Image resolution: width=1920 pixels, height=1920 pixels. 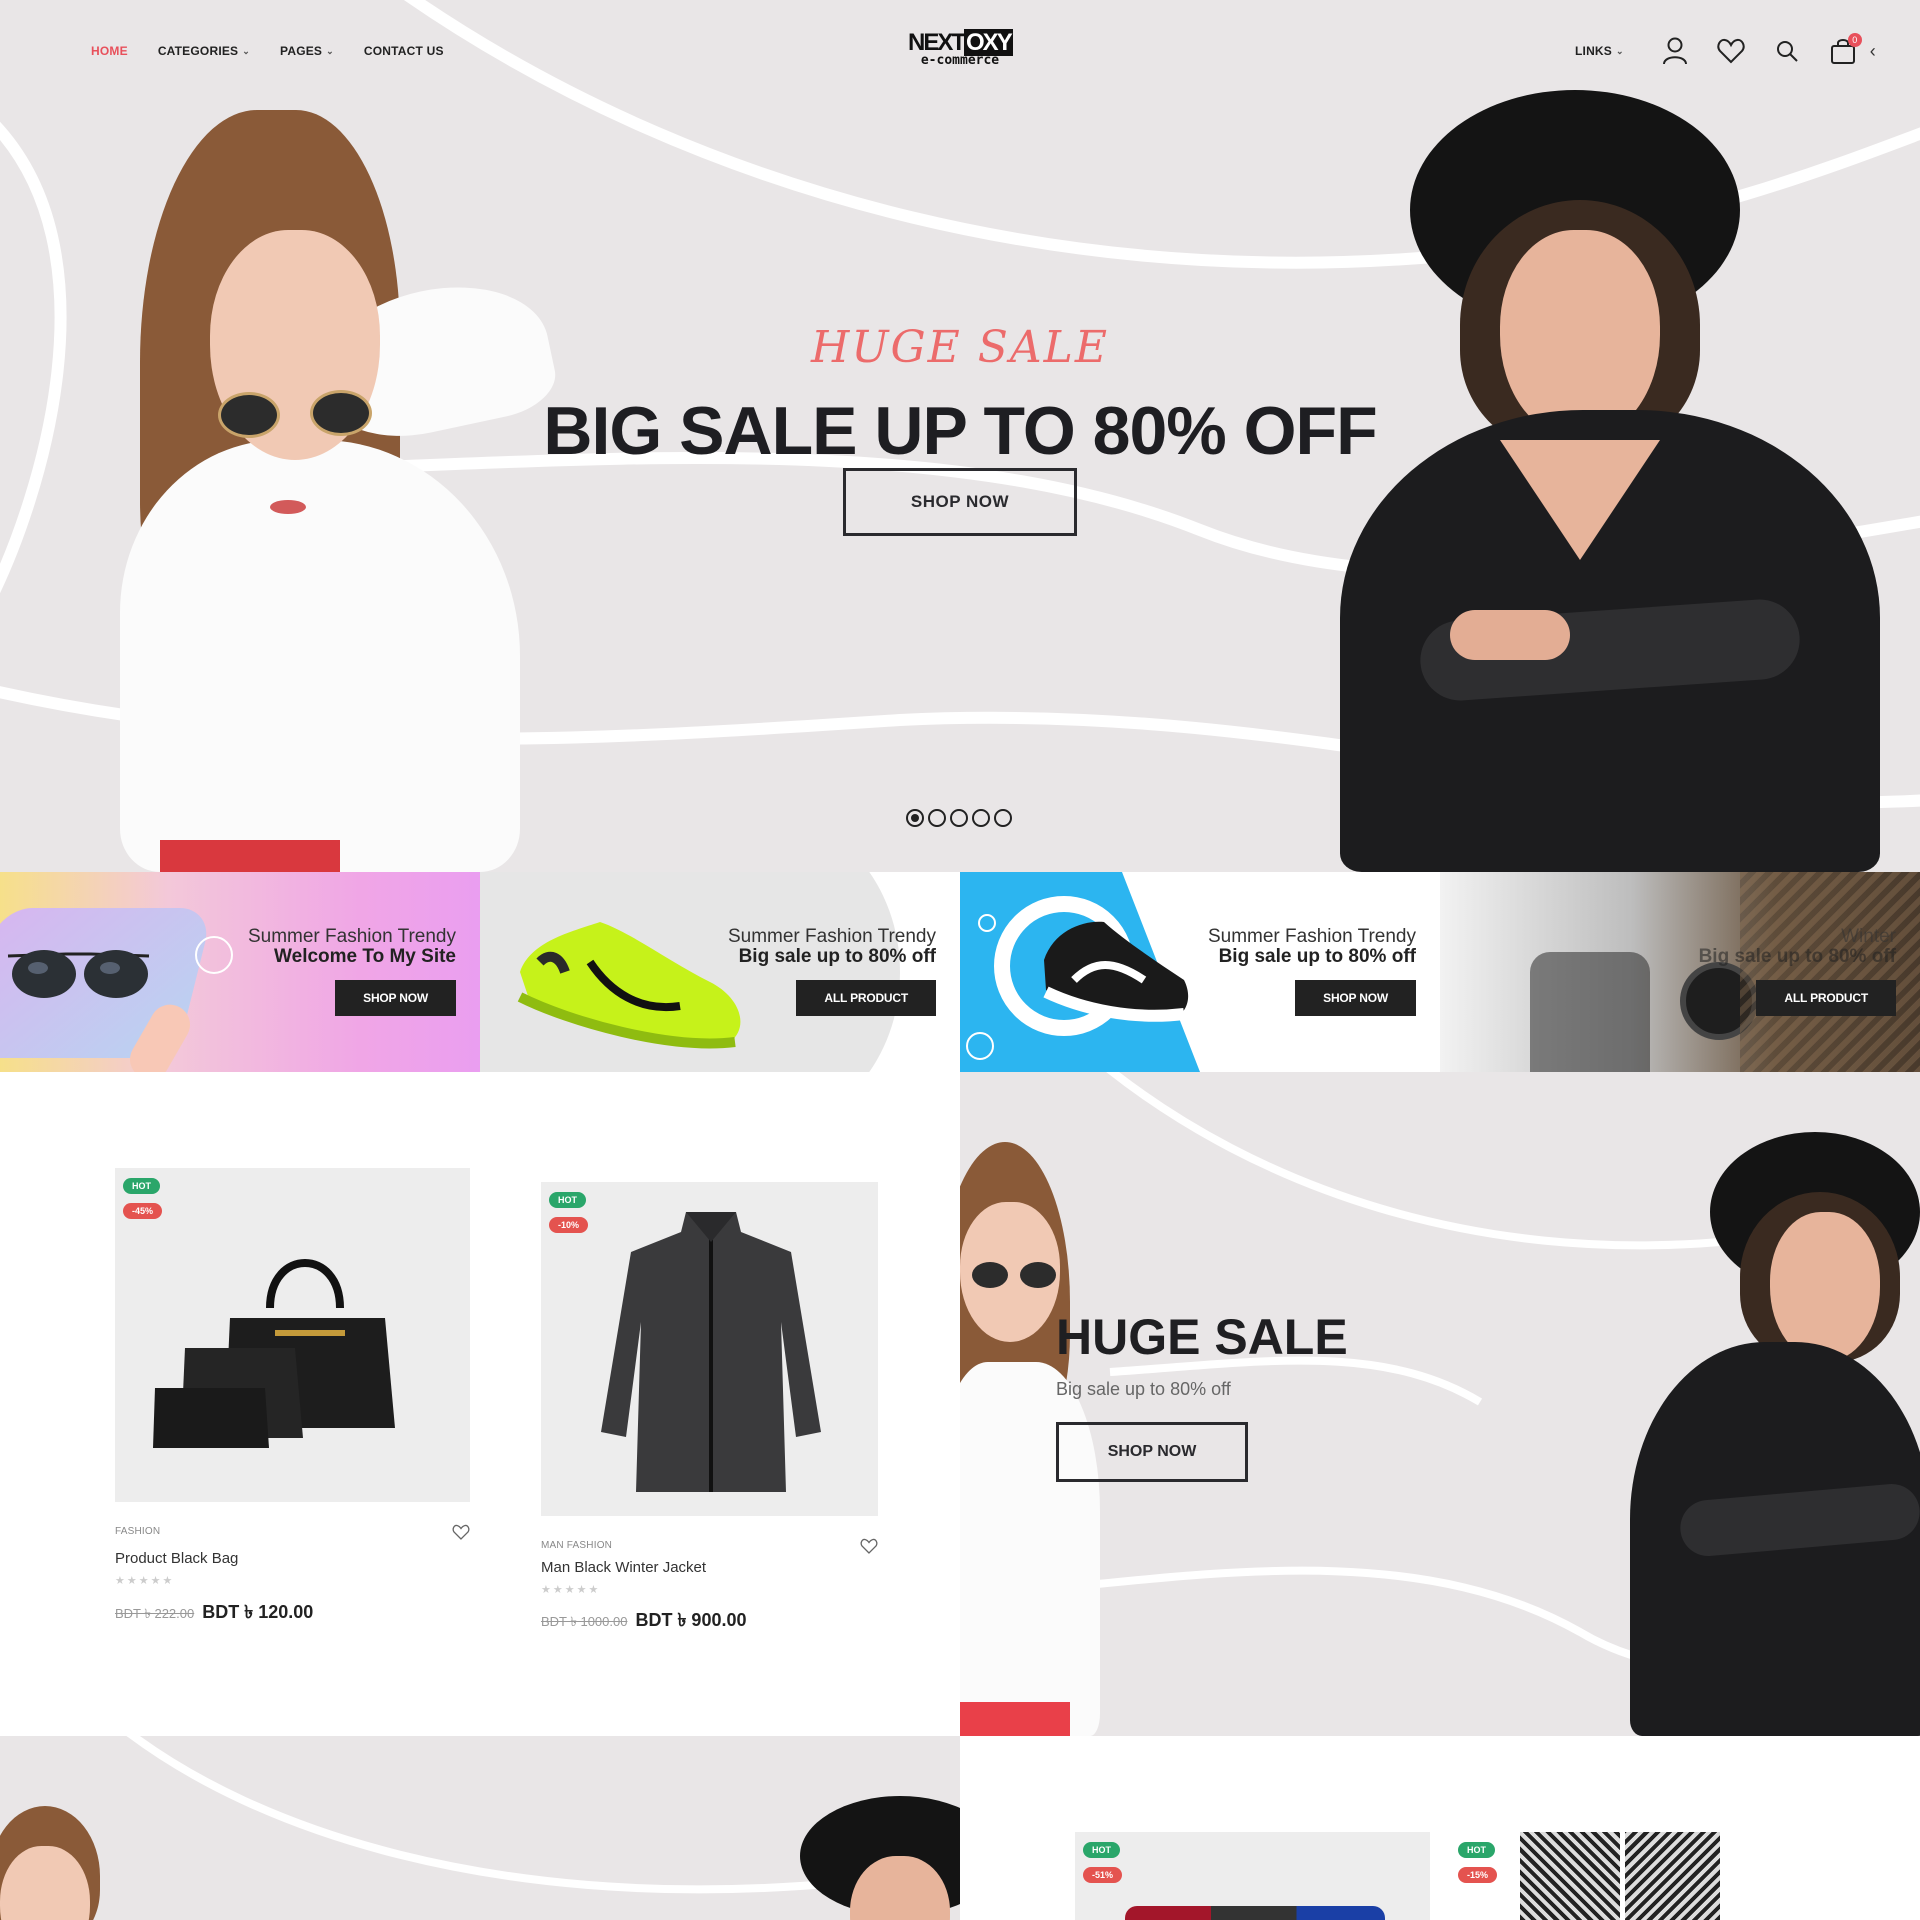 I want to click on nav-item-home: HOME, so click(x=109, y=51).